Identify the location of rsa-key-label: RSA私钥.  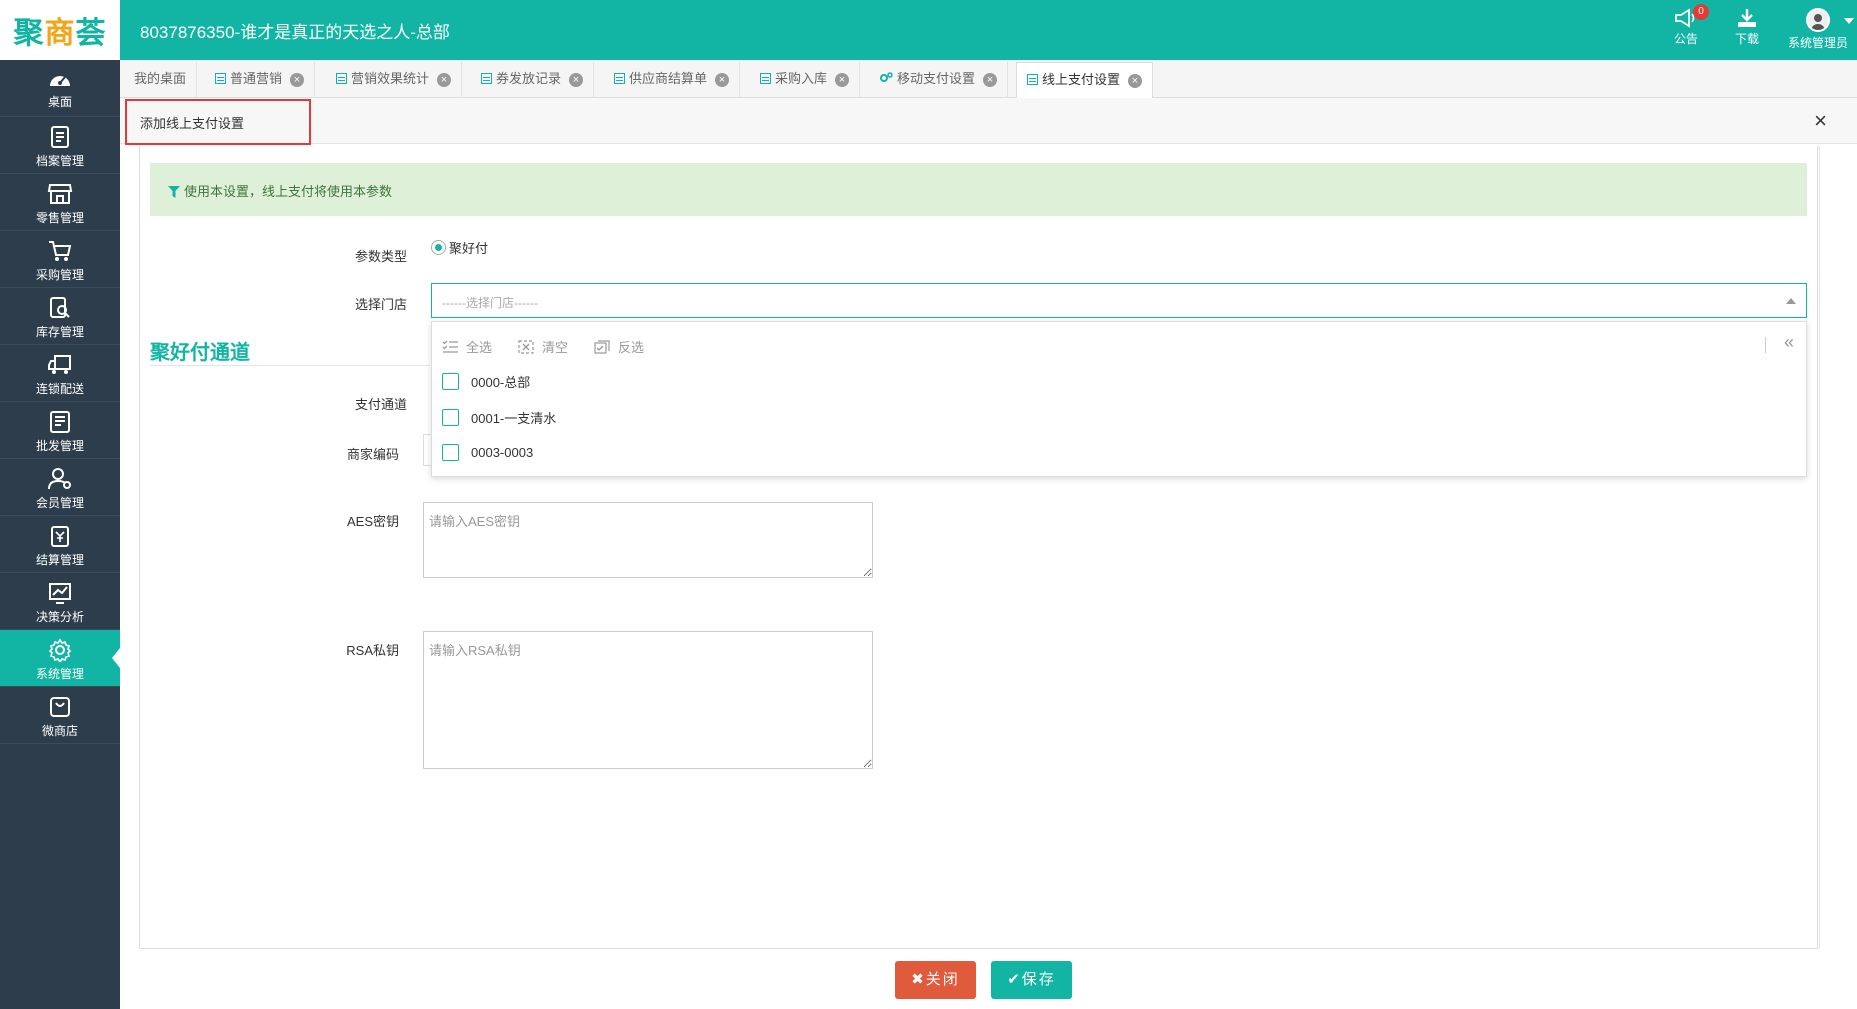
(372, 650).